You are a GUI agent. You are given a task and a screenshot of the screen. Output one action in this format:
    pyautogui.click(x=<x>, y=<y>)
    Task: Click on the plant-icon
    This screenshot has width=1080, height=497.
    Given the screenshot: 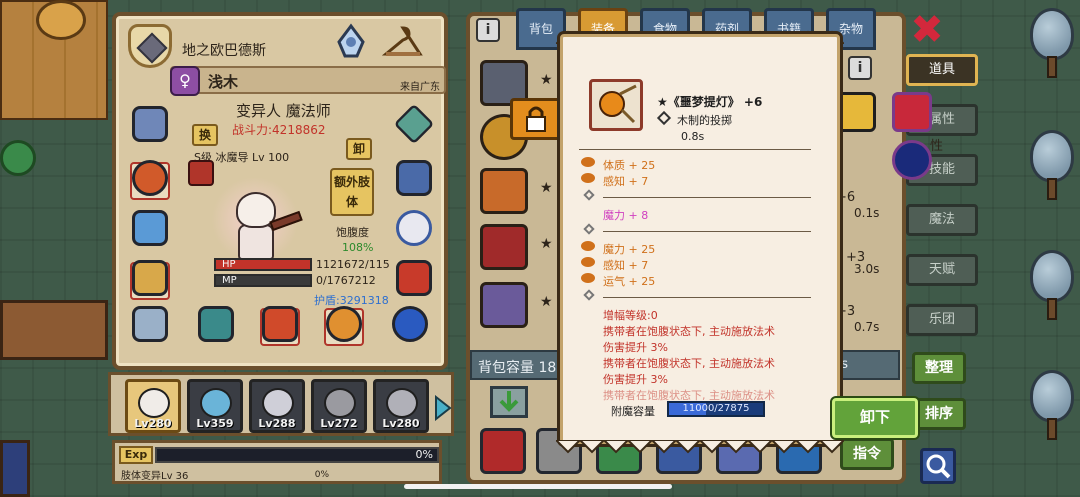 What is the action you would take?
    pyautogui.click(x=18, y=158)
    